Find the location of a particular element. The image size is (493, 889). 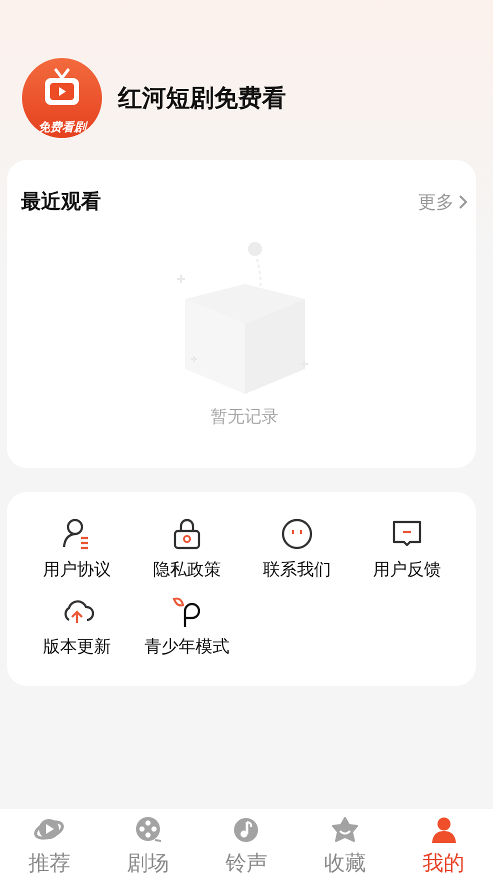

menu-item: 隐私政策 is located at coordinates (187, 548).